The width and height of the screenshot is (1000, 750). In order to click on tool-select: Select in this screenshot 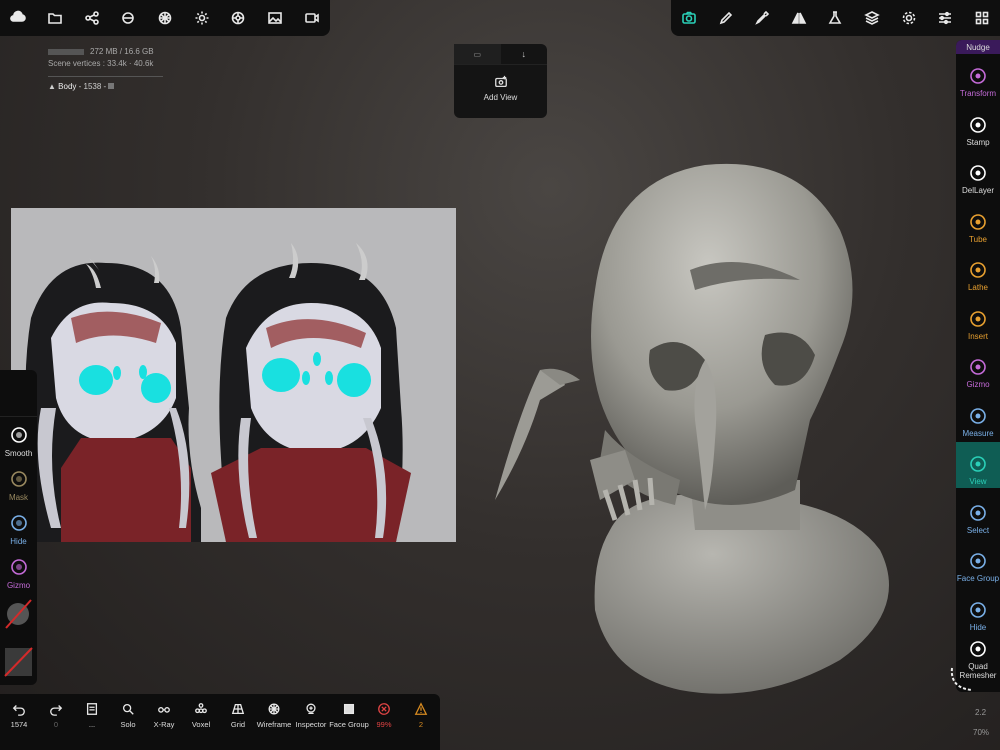, I will do `click(978, 514)`.